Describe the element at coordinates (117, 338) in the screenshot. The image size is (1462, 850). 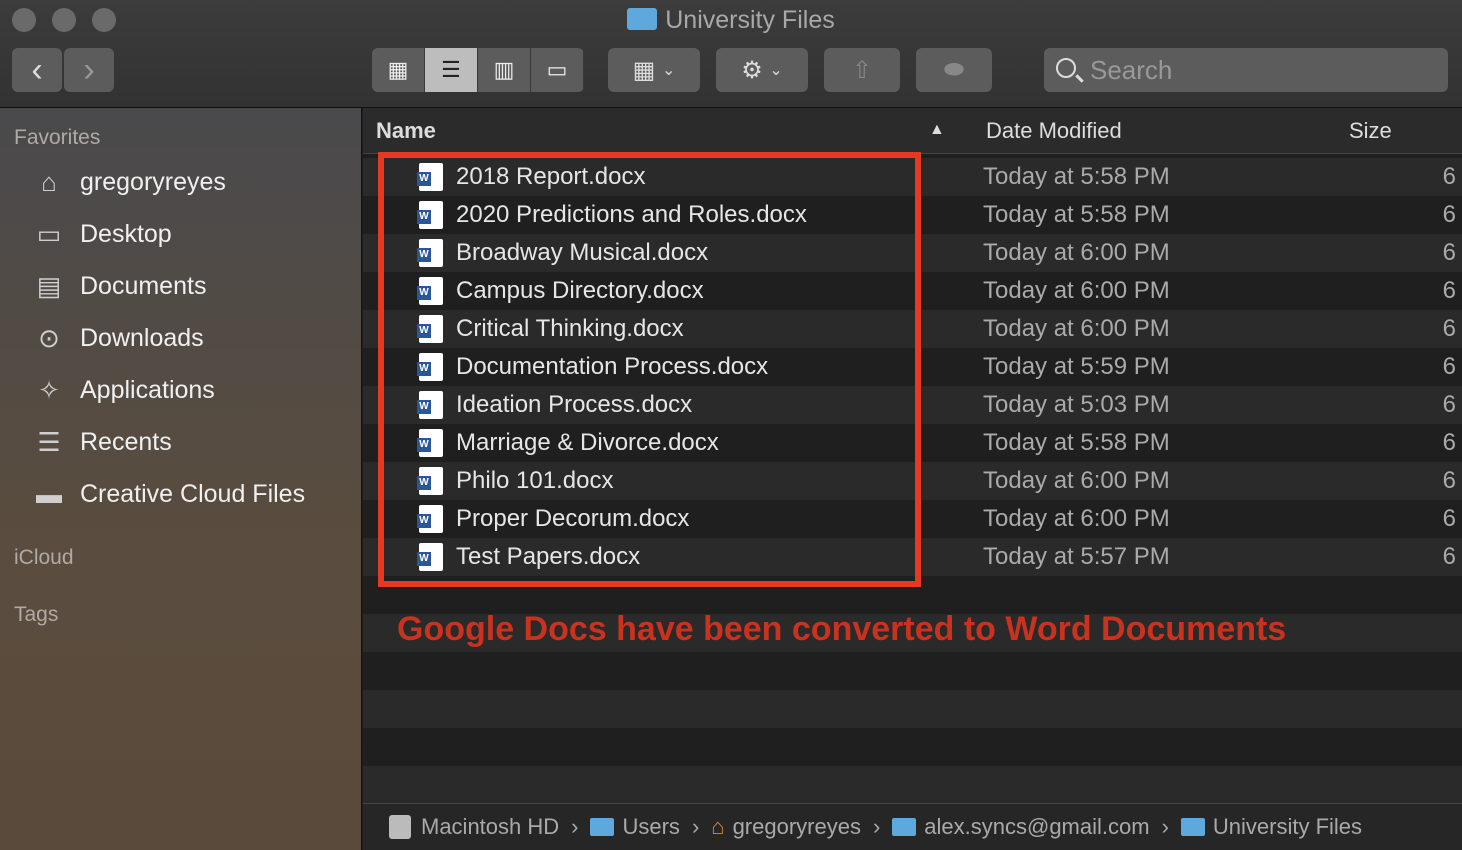
I see `sidebar-item-downloads: ⊙ Downloads` at that location.